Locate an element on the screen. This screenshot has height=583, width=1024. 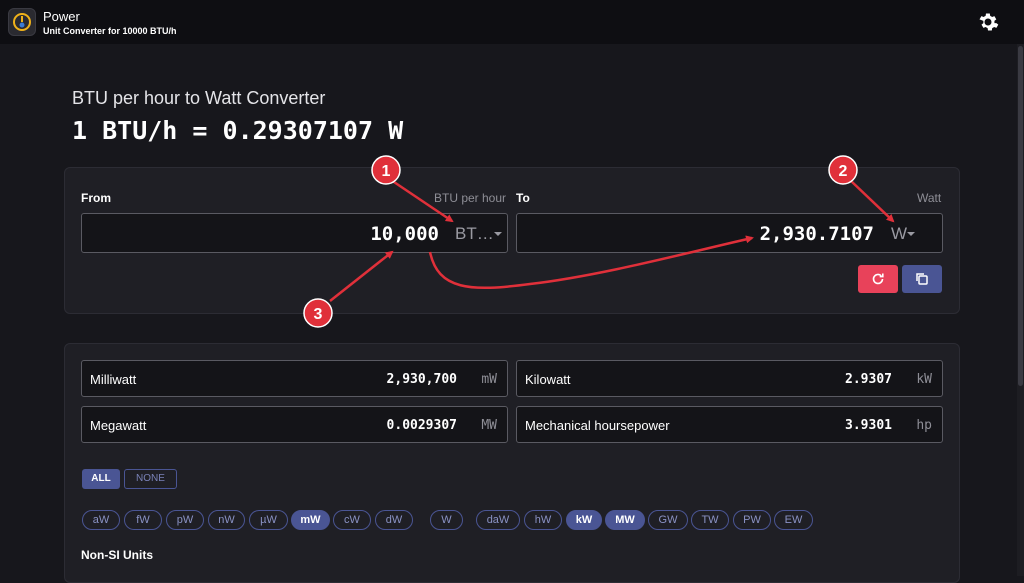
annotation-badge-1: 1 is located at coordinates (386, 170).